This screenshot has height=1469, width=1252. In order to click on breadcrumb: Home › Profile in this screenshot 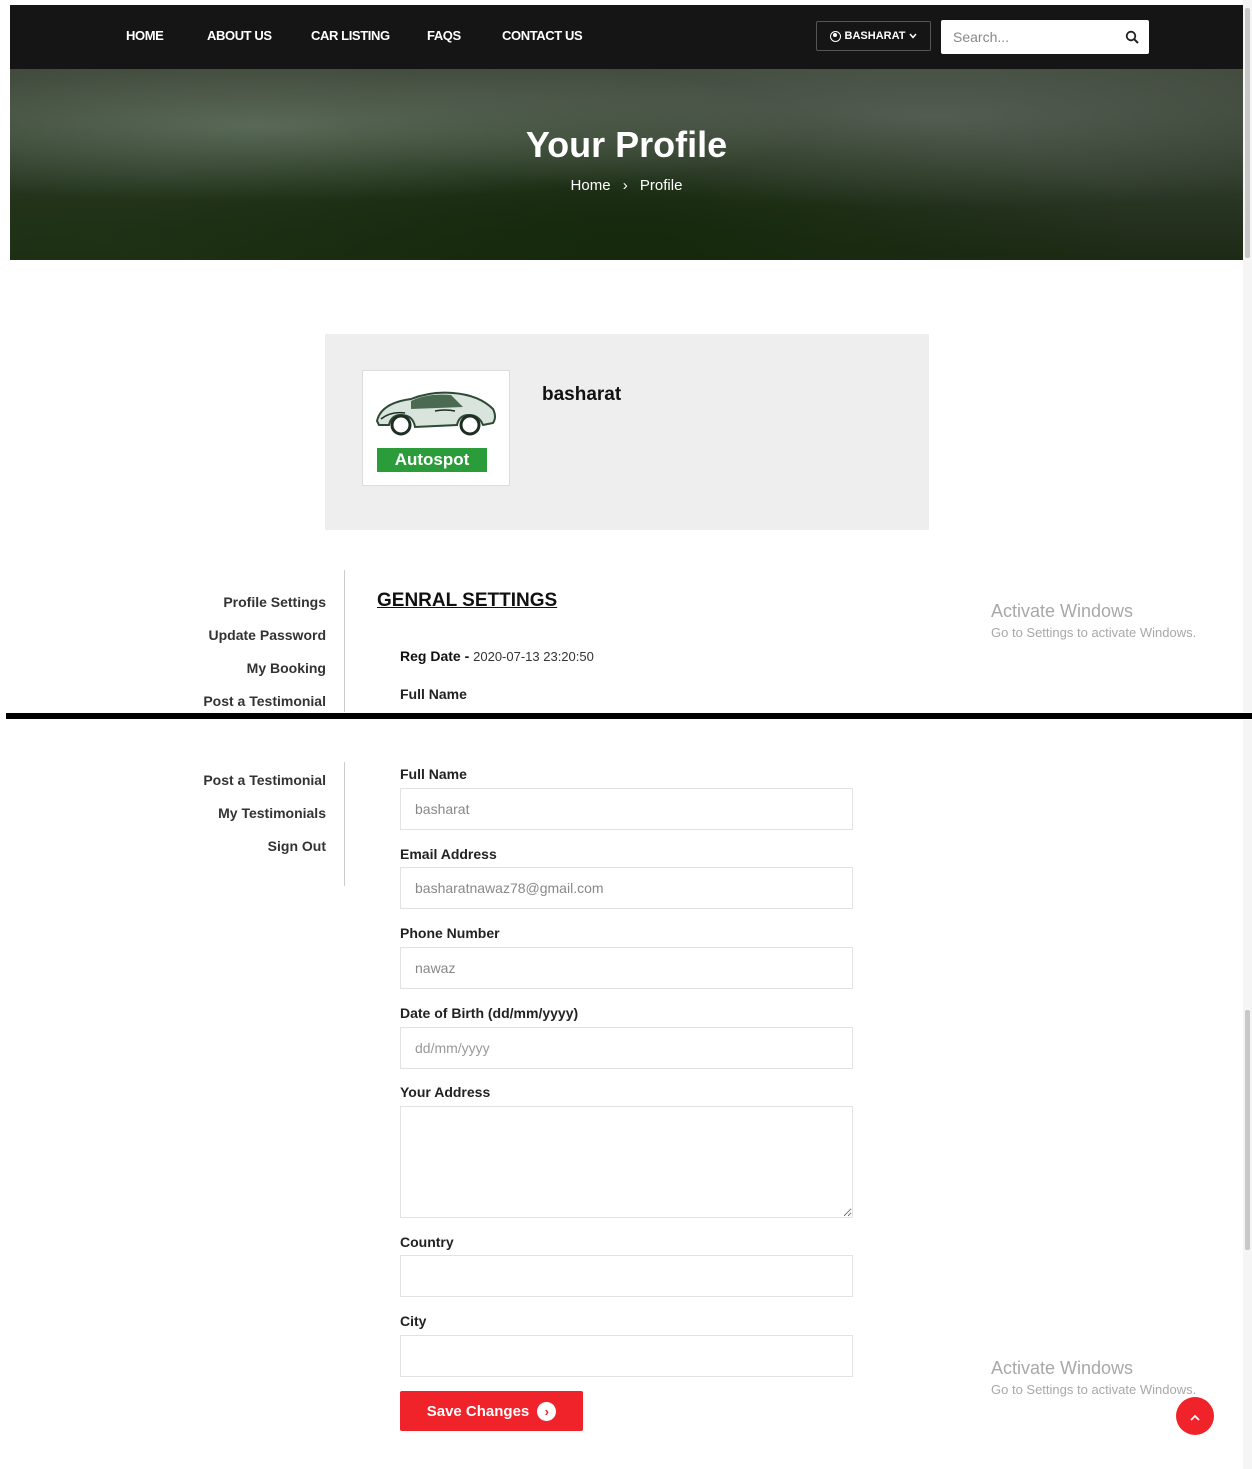, I will do `click(626, 185)`.